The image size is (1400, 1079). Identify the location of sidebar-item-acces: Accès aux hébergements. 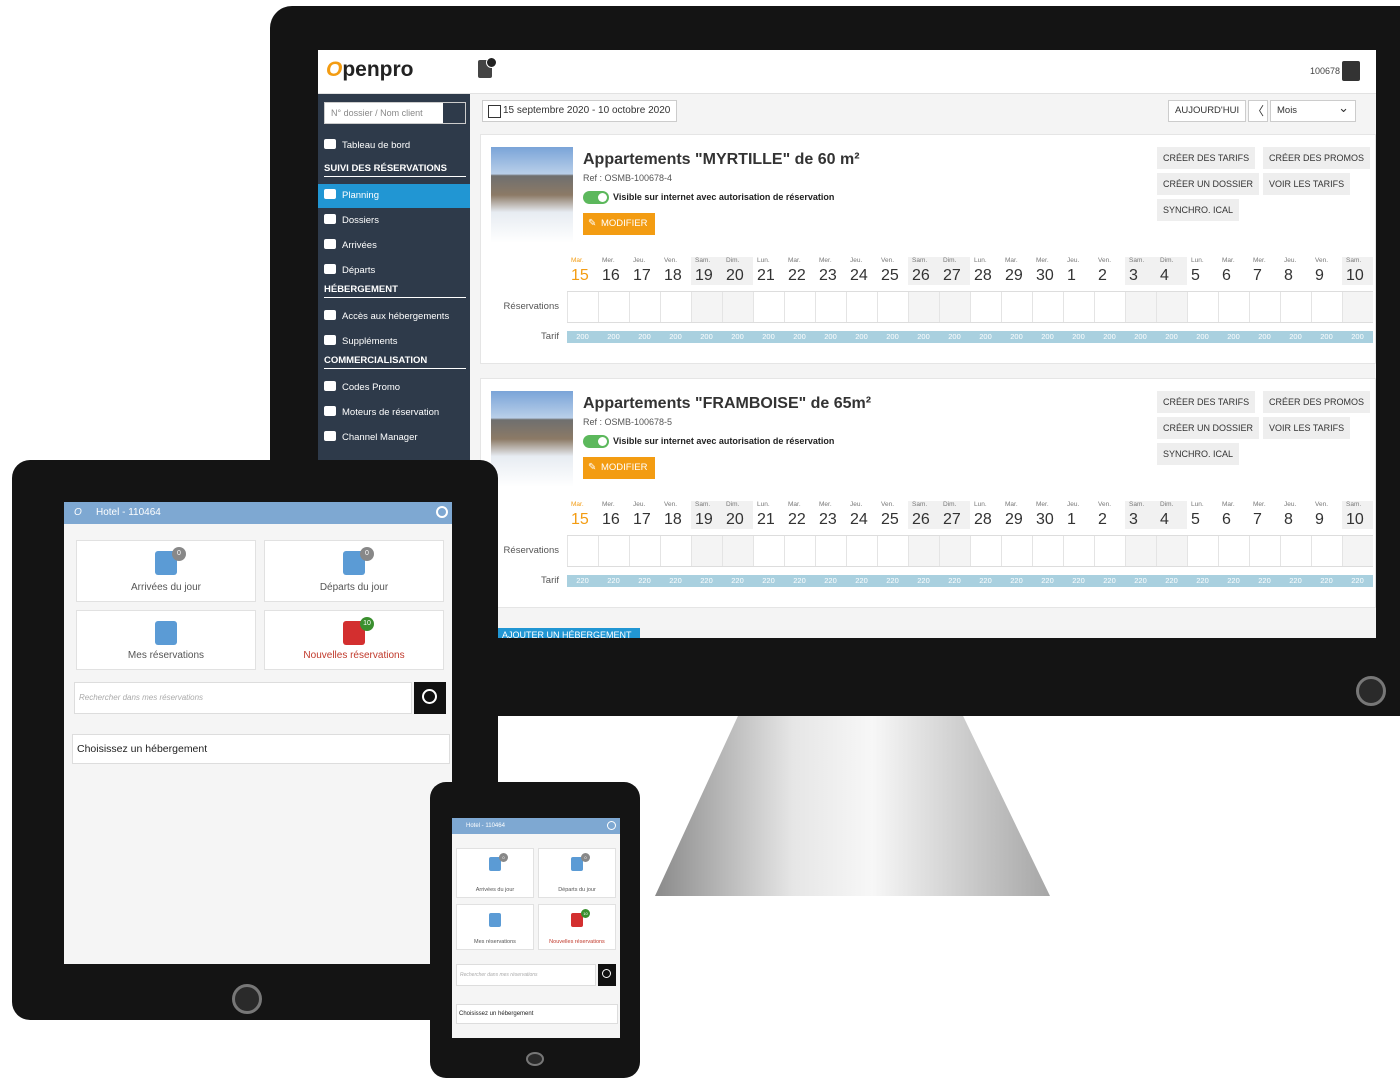
(386, 317).